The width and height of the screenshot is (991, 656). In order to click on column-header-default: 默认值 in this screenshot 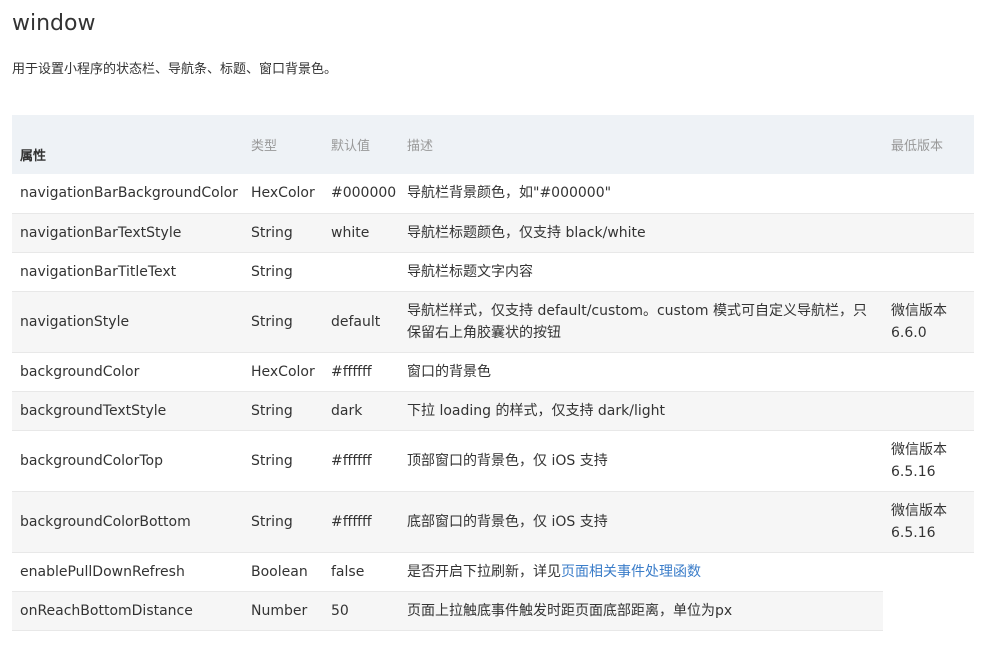, I will do `click(361, 144)`.